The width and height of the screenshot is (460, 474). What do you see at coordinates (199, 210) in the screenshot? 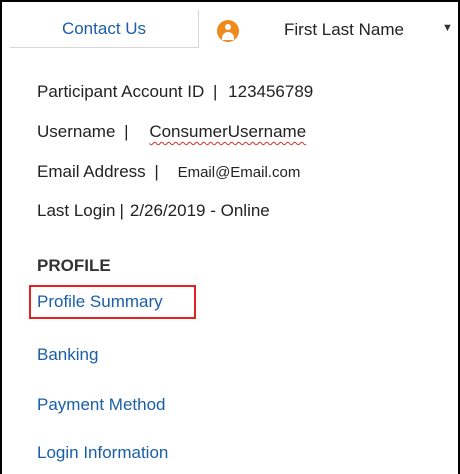
I see `last-login-value: 2/26/2019 - Online` at bounding box center [199, 210].